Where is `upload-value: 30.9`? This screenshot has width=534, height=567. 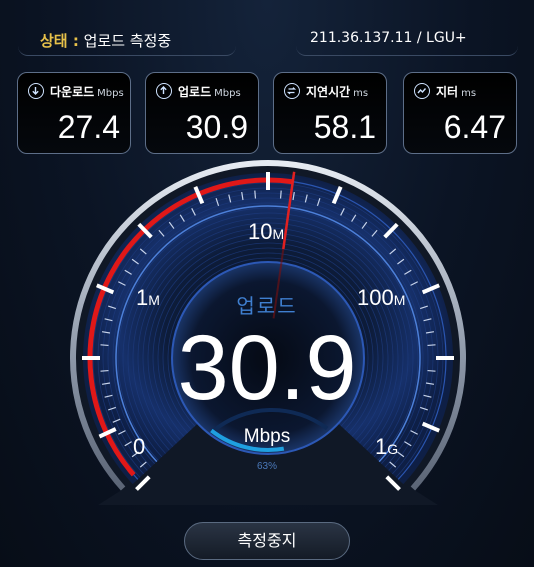
upload-value: 30.9 is located at coordinates (216, 127).